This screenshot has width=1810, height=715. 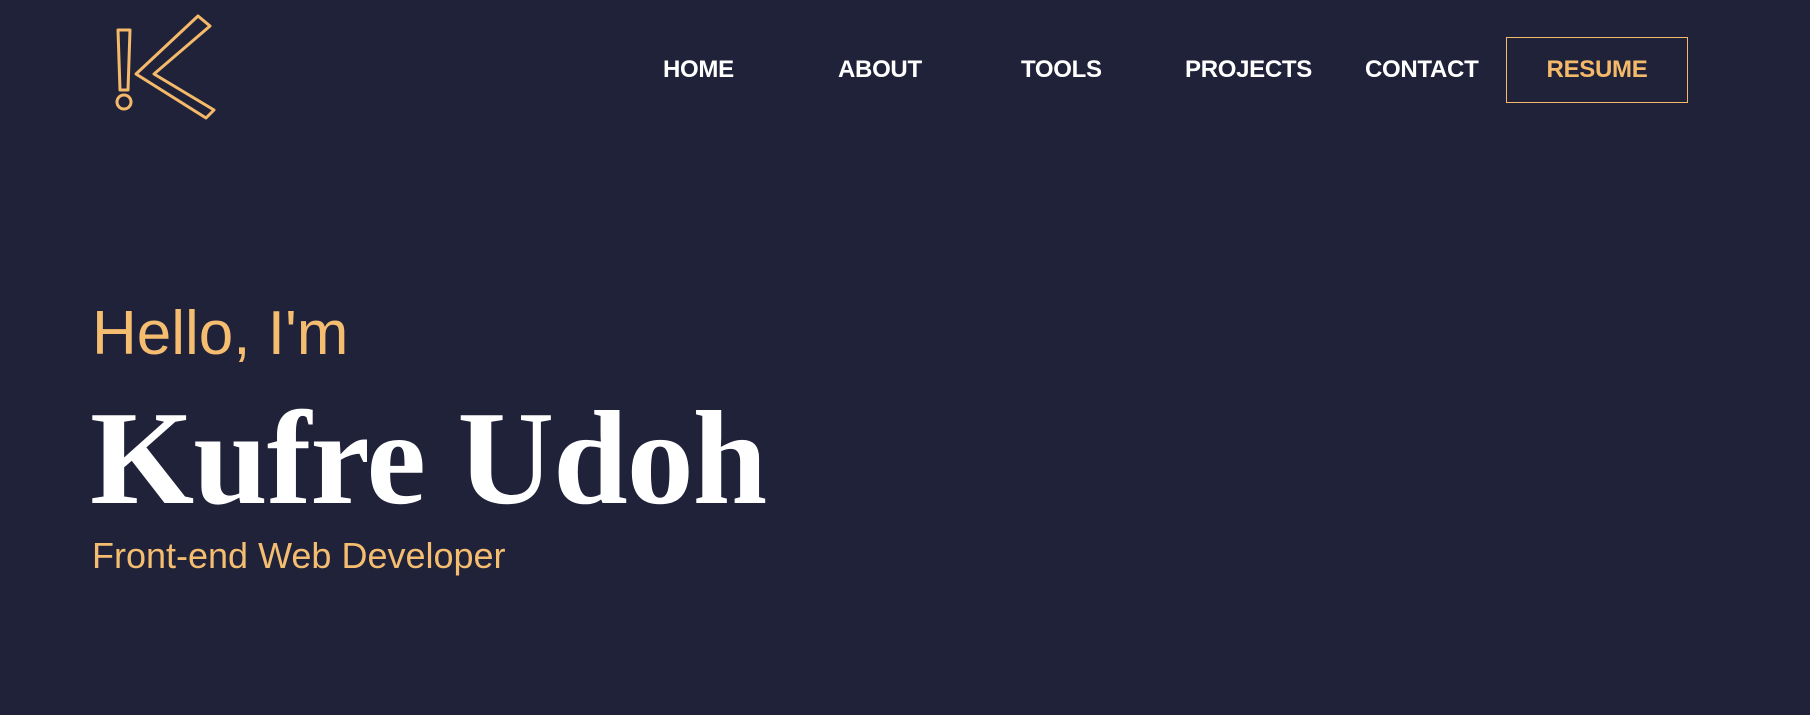 I want to click on resume-button: RESUME, so click(x=1597, y=70).